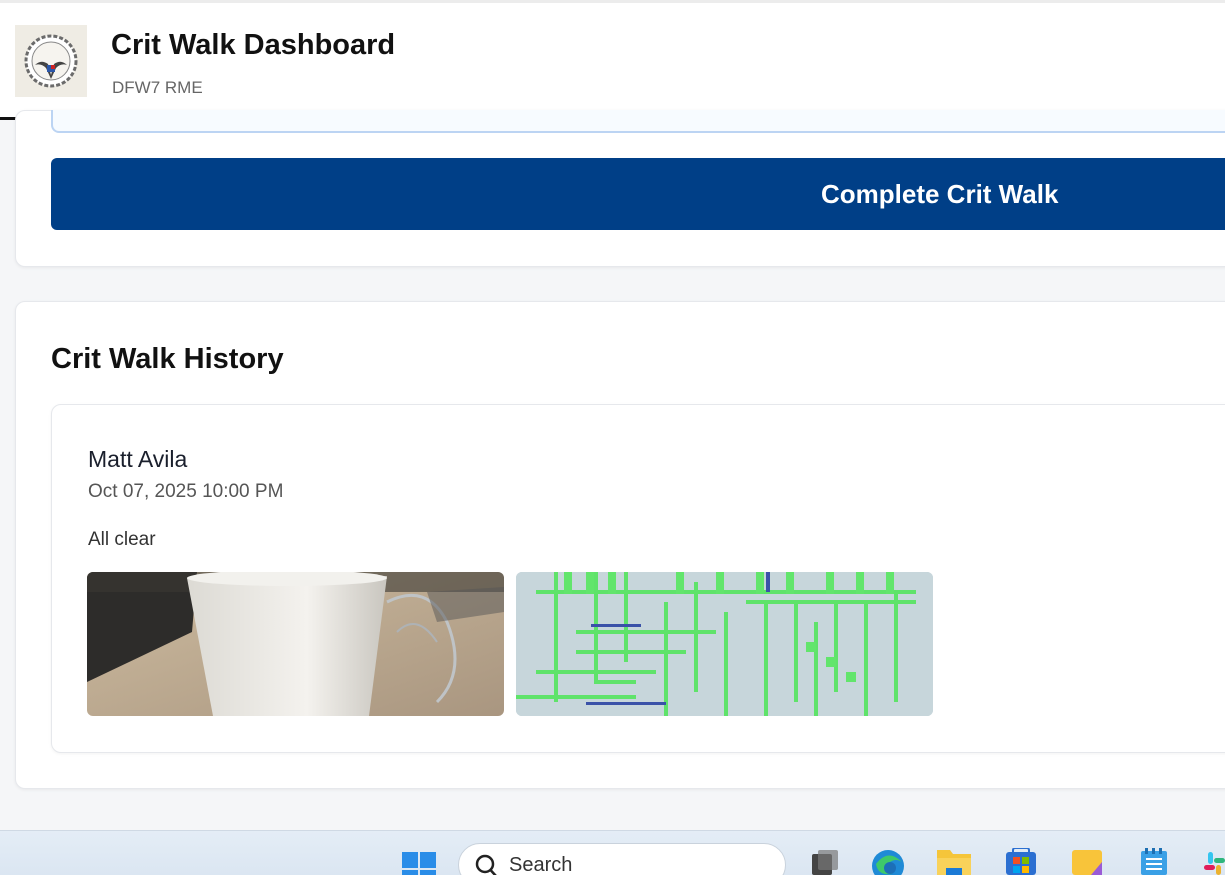 Image resolution: width=1225 pixels, height=875 pixels. Describe the element at coordinates (954, 861) in the screenshot. I see `file-explorer-icon` at that location.